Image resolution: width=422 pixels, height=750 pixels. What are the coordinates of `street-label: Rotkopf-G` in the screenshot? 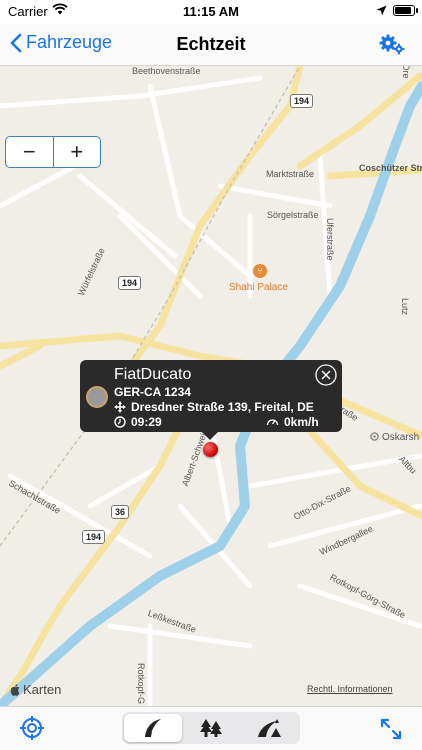 It's located at (141, 684).